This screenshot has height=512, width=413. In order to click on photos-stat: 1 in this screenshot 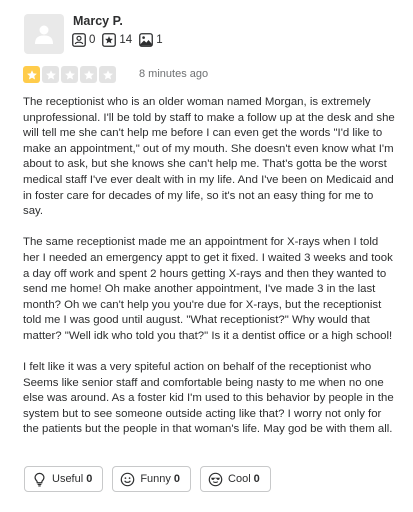, I will do `click(151, 40)`.